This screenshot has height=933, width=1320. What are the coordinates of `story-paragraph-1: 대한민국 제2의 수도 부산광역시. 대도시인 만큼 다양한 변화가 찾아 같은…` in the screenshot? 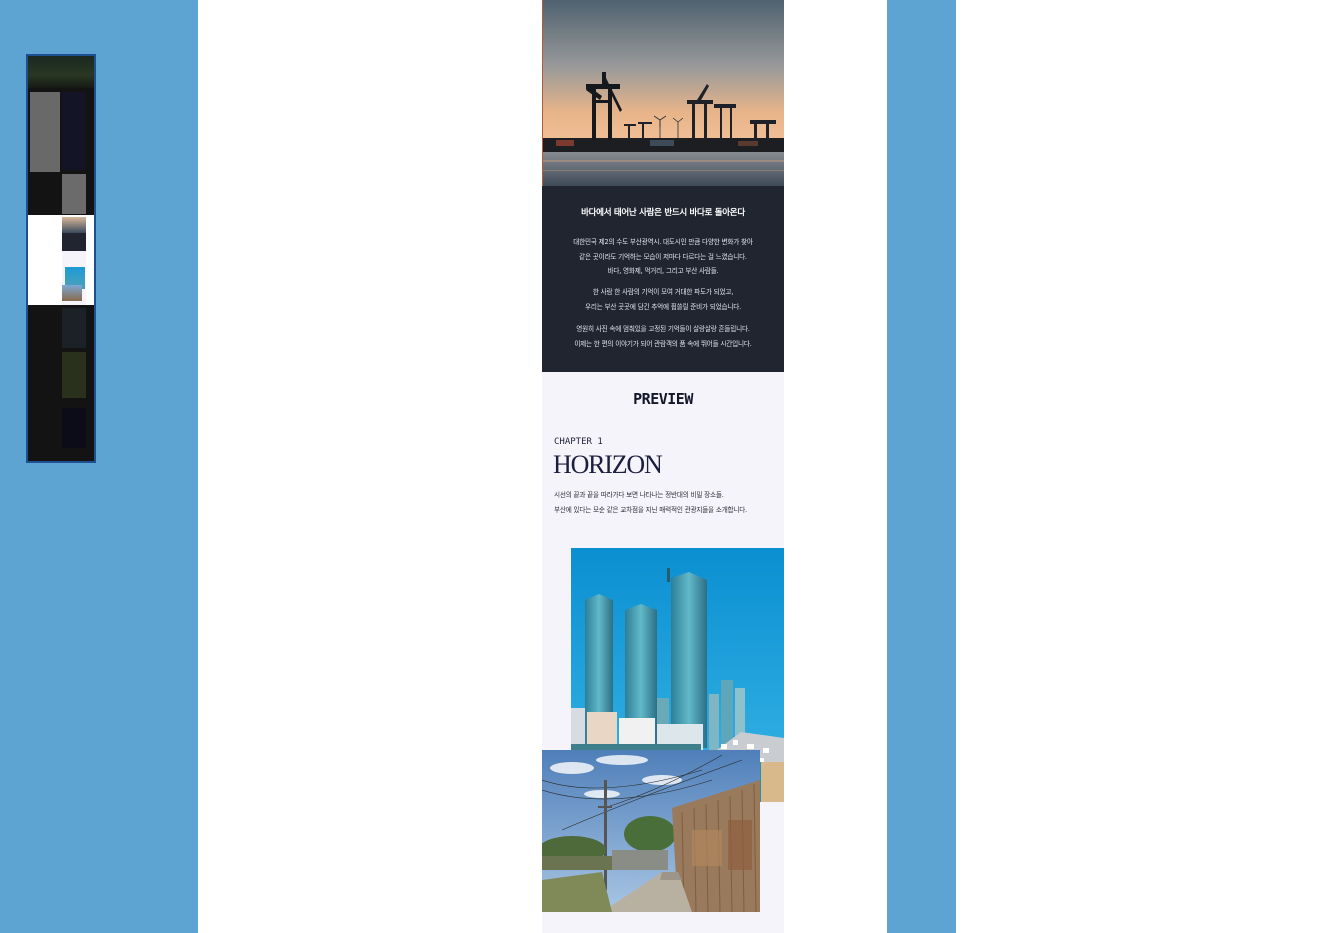 It's located at (663, 257).